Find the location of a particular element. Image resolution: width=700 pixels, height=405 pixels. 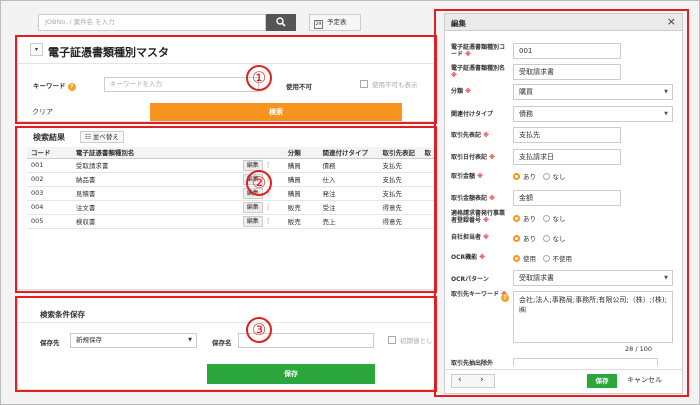

search-icon is located at coordinates (281, 22).